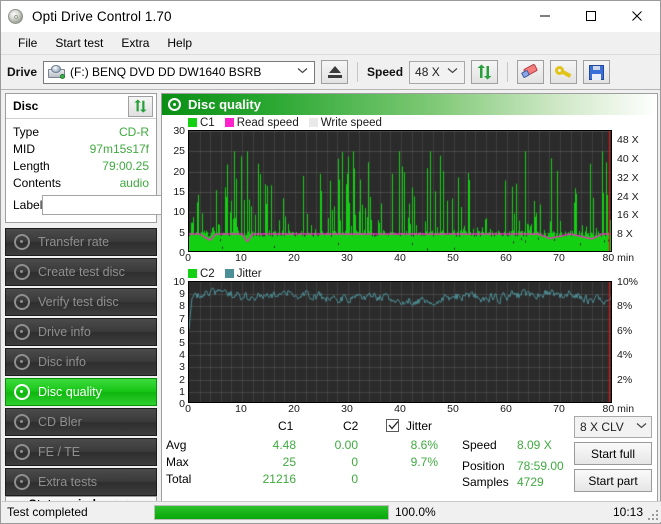 The height and width of the screenshot is (524, 661). What do you see at coordinates (182, 391) in the screenshot?
I see `y-tick-label: 1` at bounding box center [182, 391].